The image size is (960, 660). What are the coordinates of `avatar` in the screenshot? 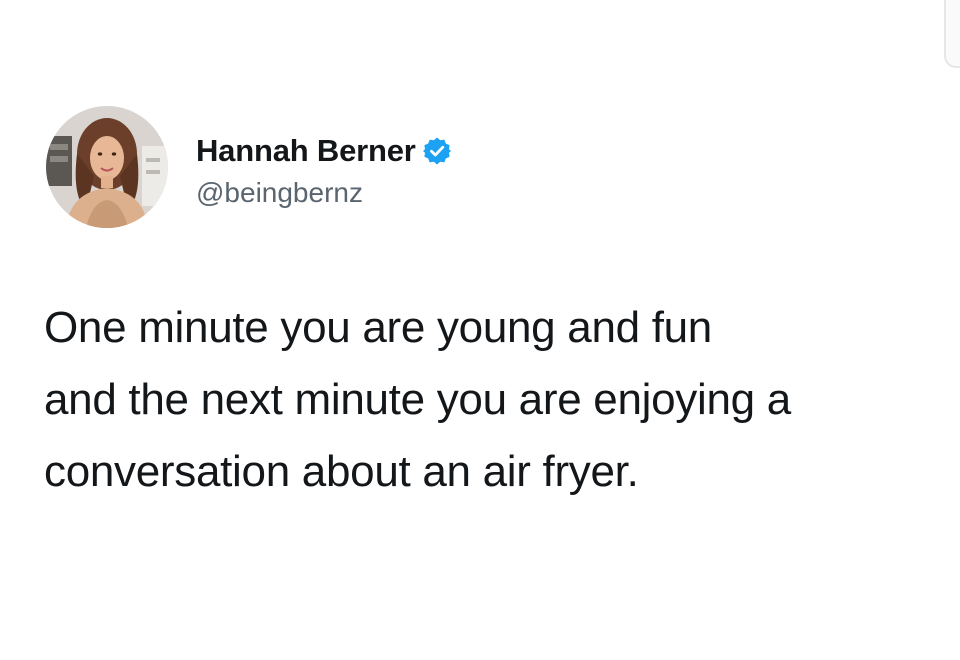 It's located at (107, 167).